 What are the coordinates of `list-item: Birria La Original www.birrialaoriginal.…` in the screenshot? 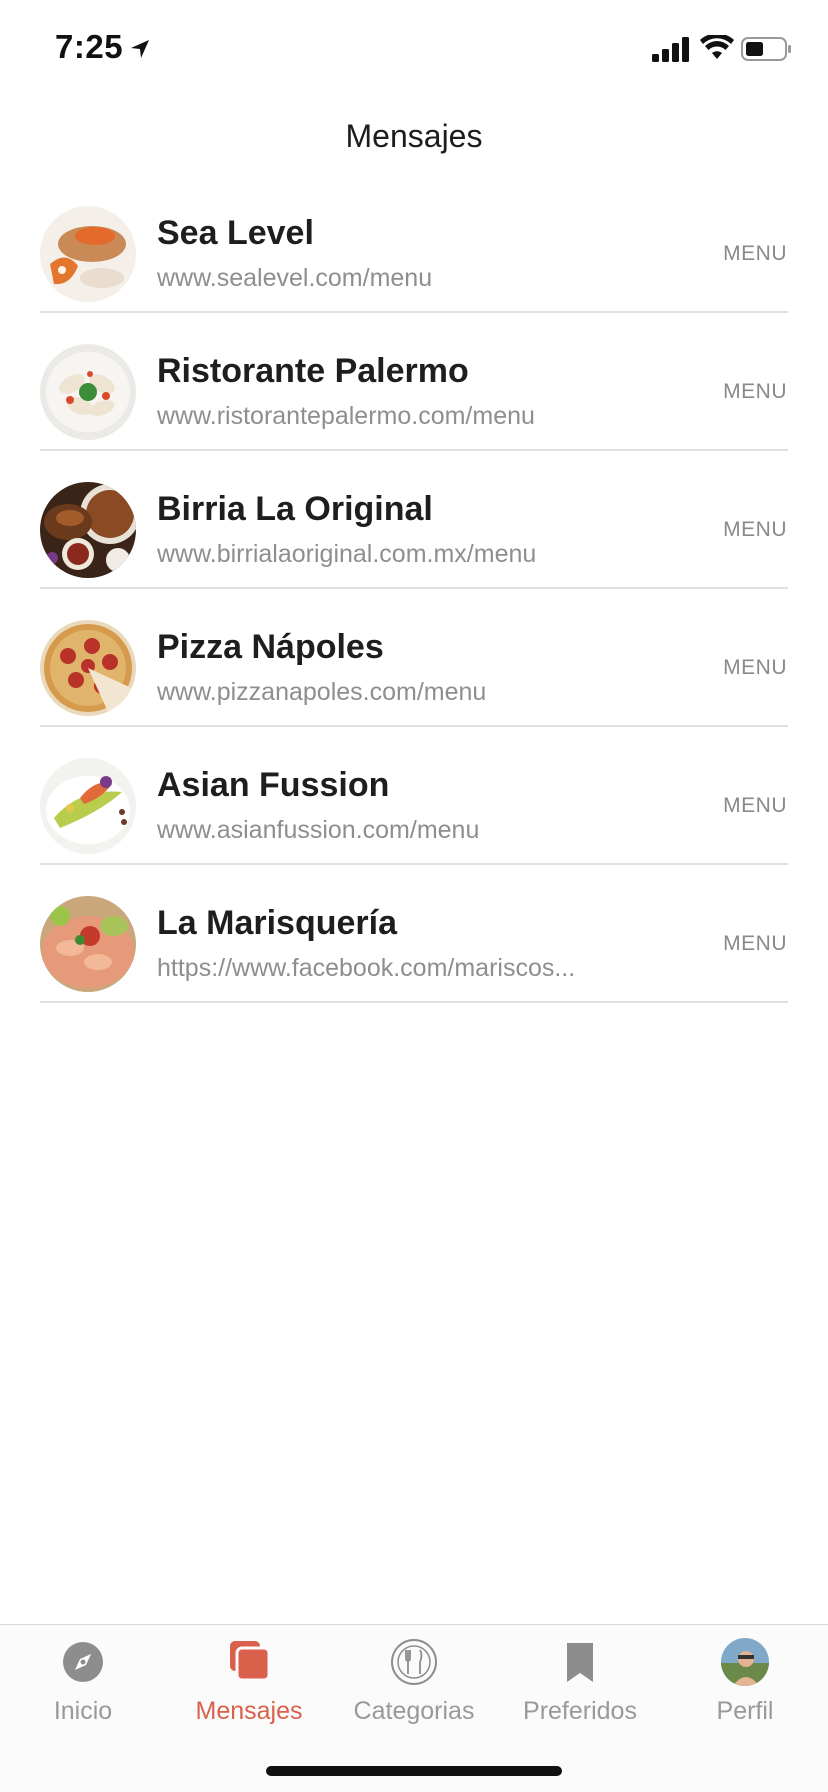 It's located at (414, 545).